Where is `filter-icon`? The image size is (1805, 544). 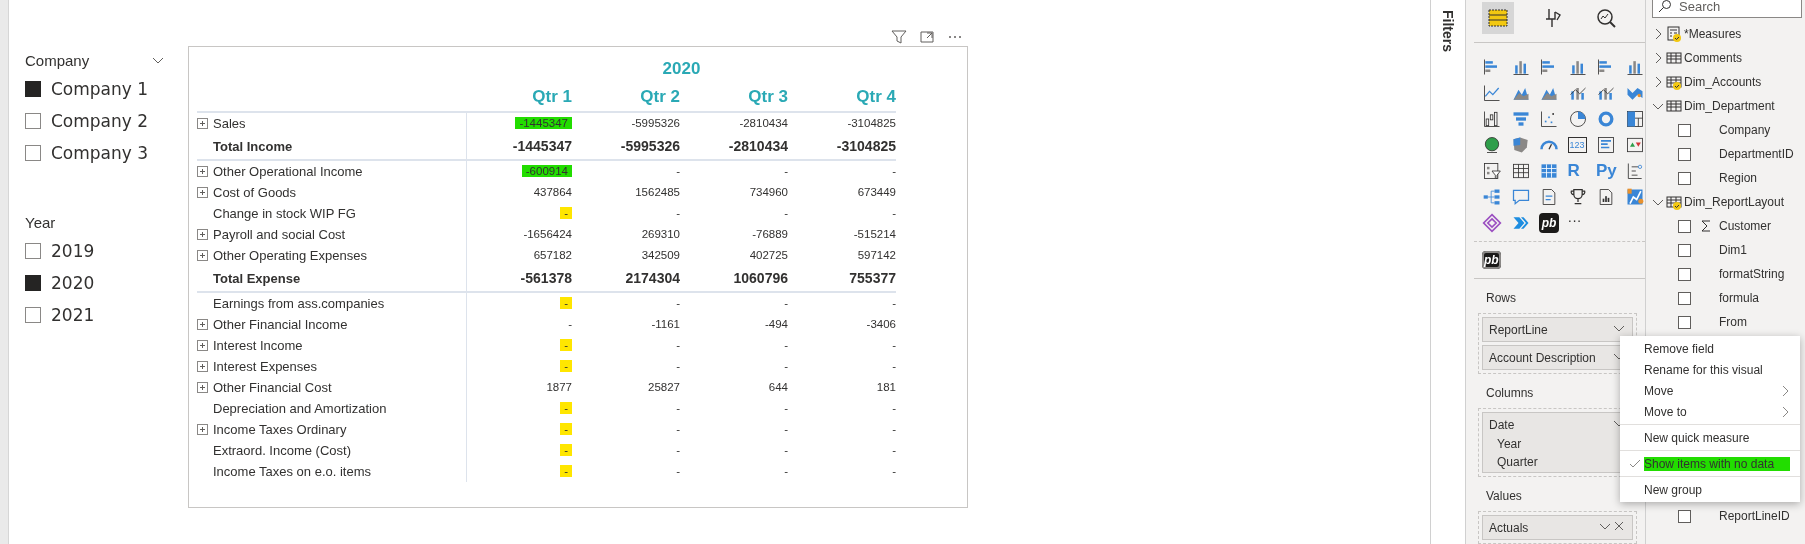
filter-icon is located at coordinates (899, 37).